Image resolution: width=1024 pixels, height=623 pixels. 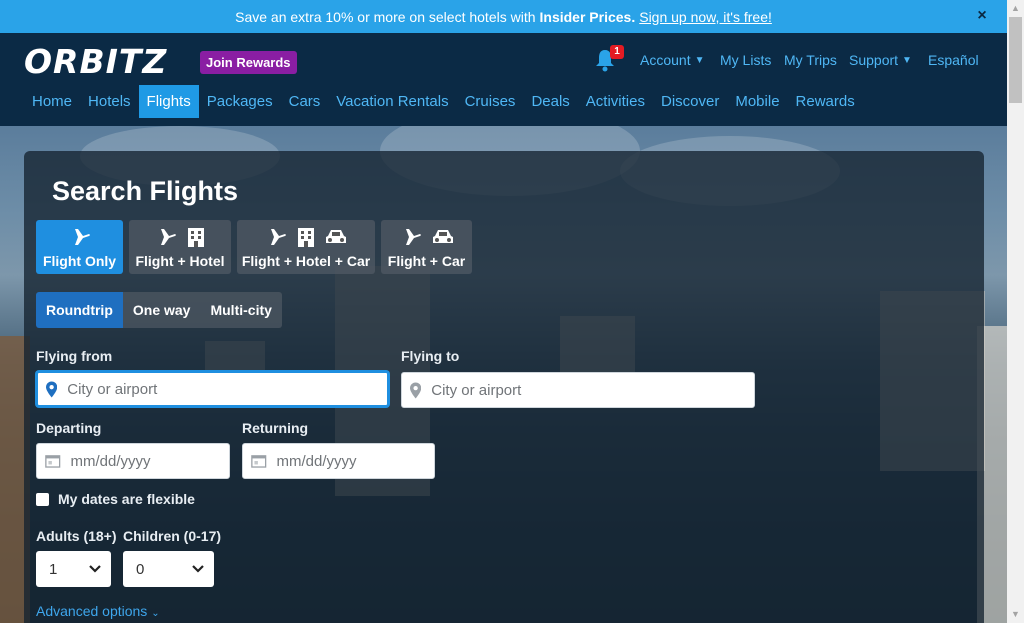 What do you see at coordinates (550, 101) in the screenshot?
I see `nav-deals: Deals` at bounding box center [550, 101].